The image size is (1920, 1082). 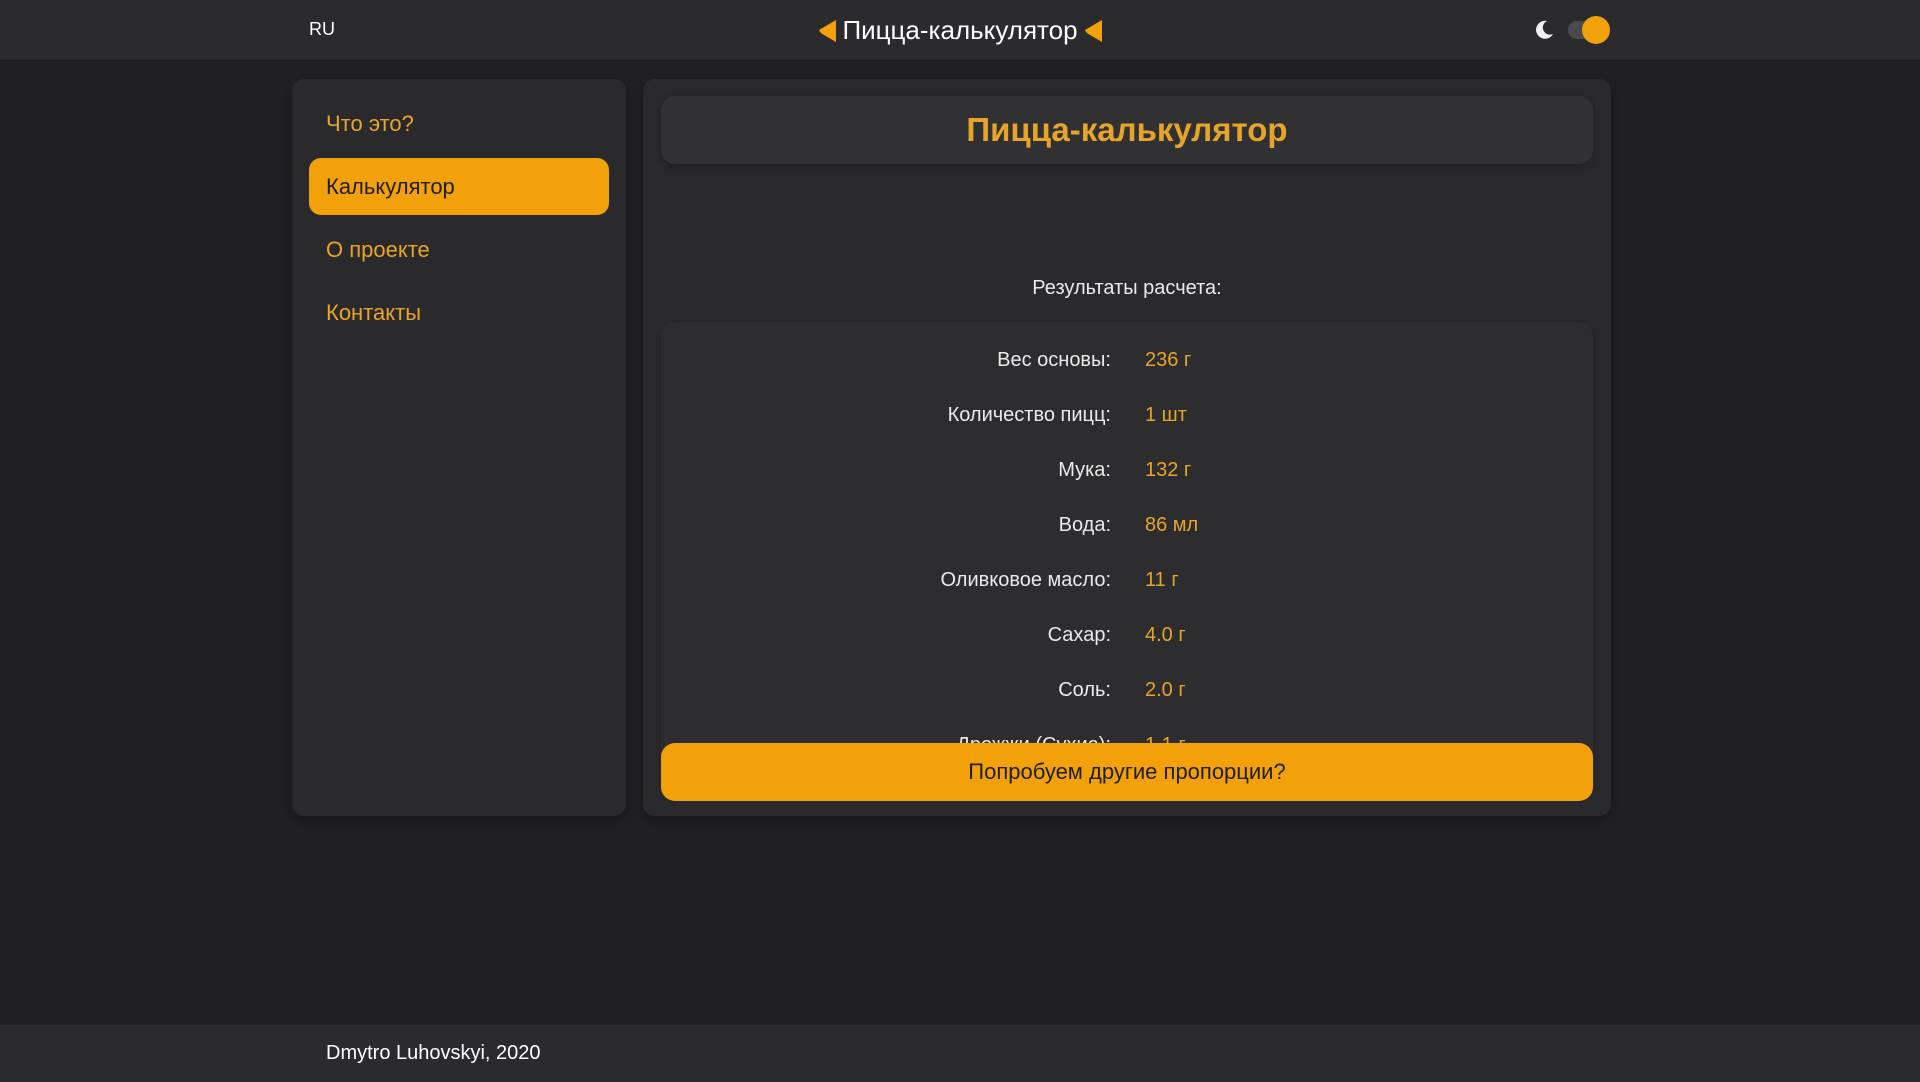 I want to click on app-title: Пицца-калькулятор, so click(x=960, y=30).